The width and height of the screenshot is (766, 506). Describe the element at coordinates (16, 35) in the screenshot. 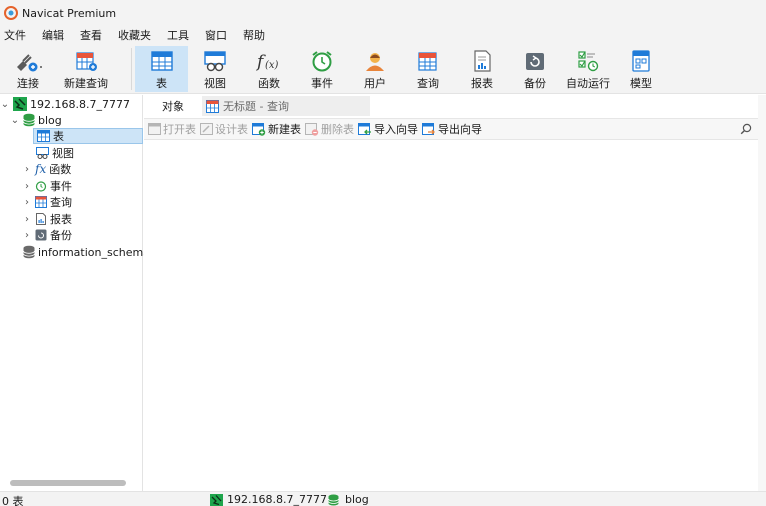

I see `menu-file: 文件` at that location.